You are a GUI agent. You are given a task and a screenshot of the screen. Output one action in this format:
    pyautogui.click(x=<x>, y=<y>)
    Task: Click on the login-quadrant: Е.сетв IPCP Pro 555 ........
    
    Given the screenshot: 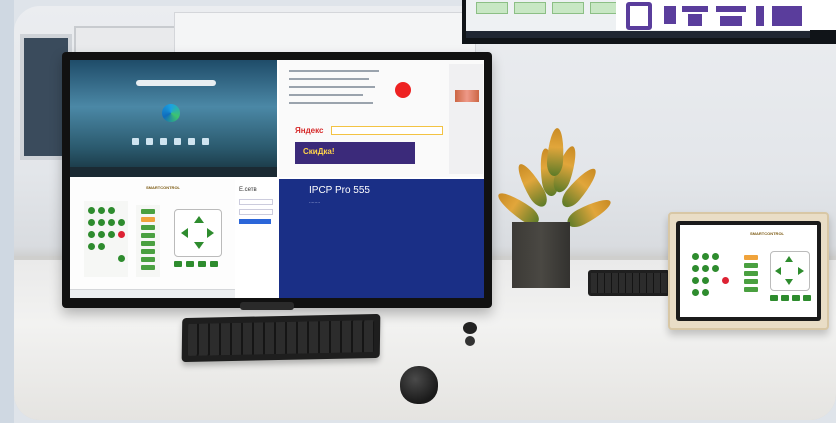 What is the action you would take?
    pyautogui.click(x=359, y=238)
    